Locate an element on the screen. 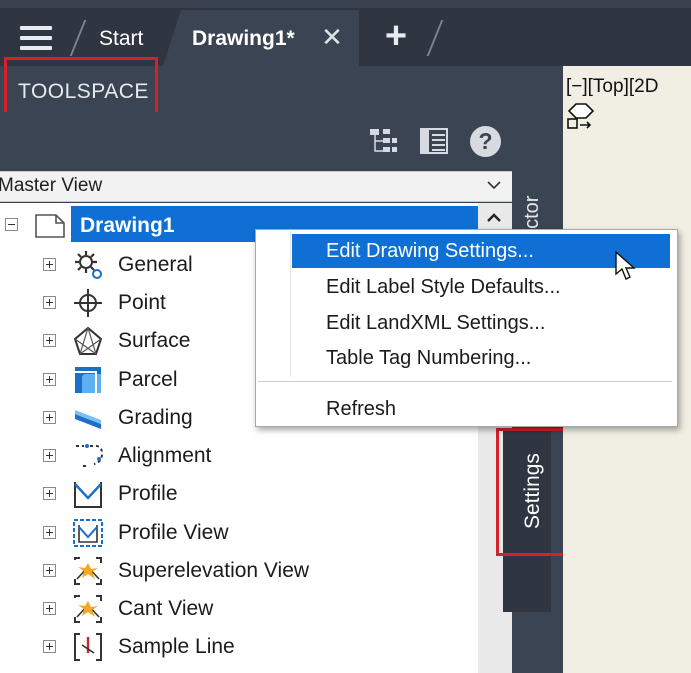 This screenshot has height=673, width=691. tree-item: Superelevation View is located at coordinates (239, 571).